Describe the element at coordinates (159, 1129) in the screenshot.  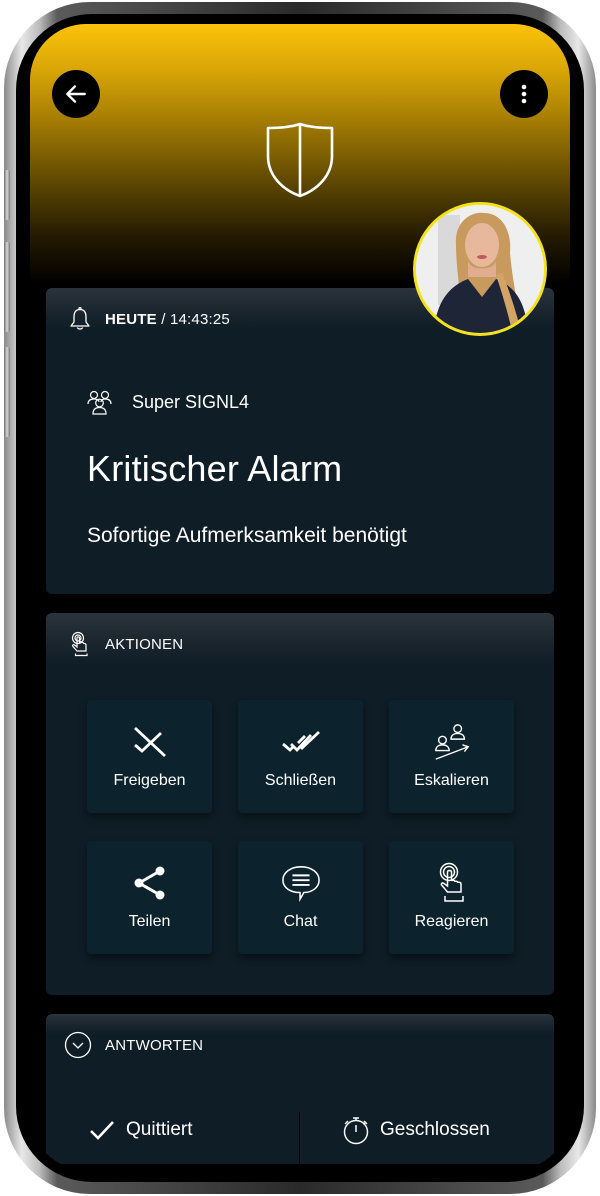
I see `answer-label: Quittiert` at that location.